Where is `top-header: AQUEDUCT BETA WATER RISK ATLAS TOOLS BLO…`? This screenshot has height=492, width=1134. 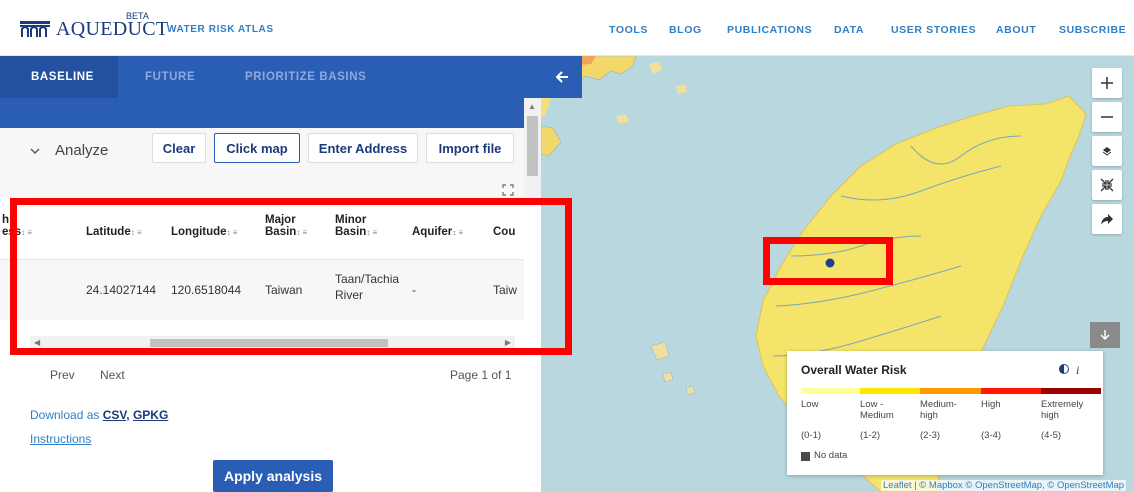
top-header: AQUEDUCT BETA WATER RISK ATLAS TOOLS BLO… is located at coordinates (567, 28).